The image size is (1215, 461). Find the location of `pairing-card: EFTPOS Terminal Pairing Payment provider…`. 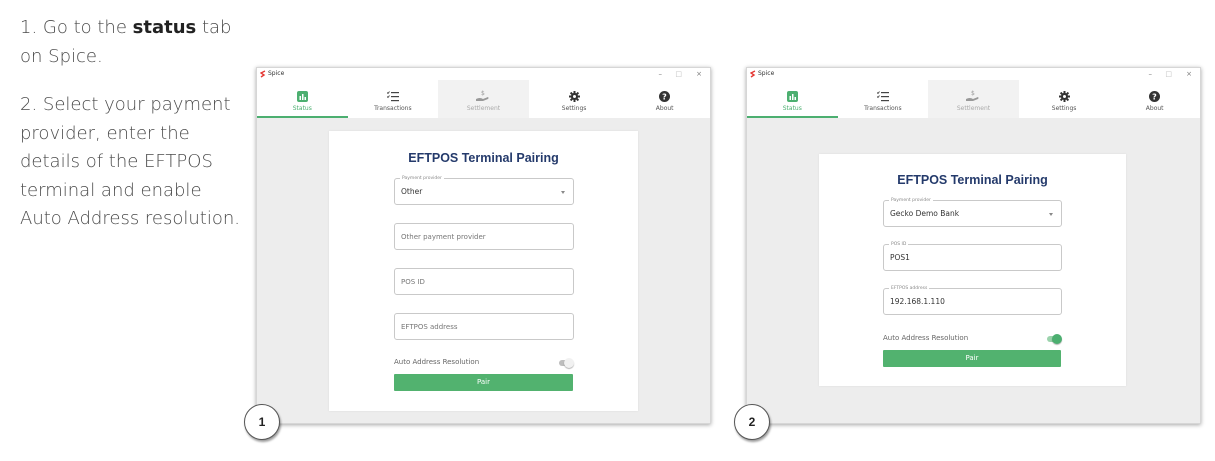

pairing-card: EFTPOS Terminal Pairing Payment provider… is located at coordinates (972, 270).